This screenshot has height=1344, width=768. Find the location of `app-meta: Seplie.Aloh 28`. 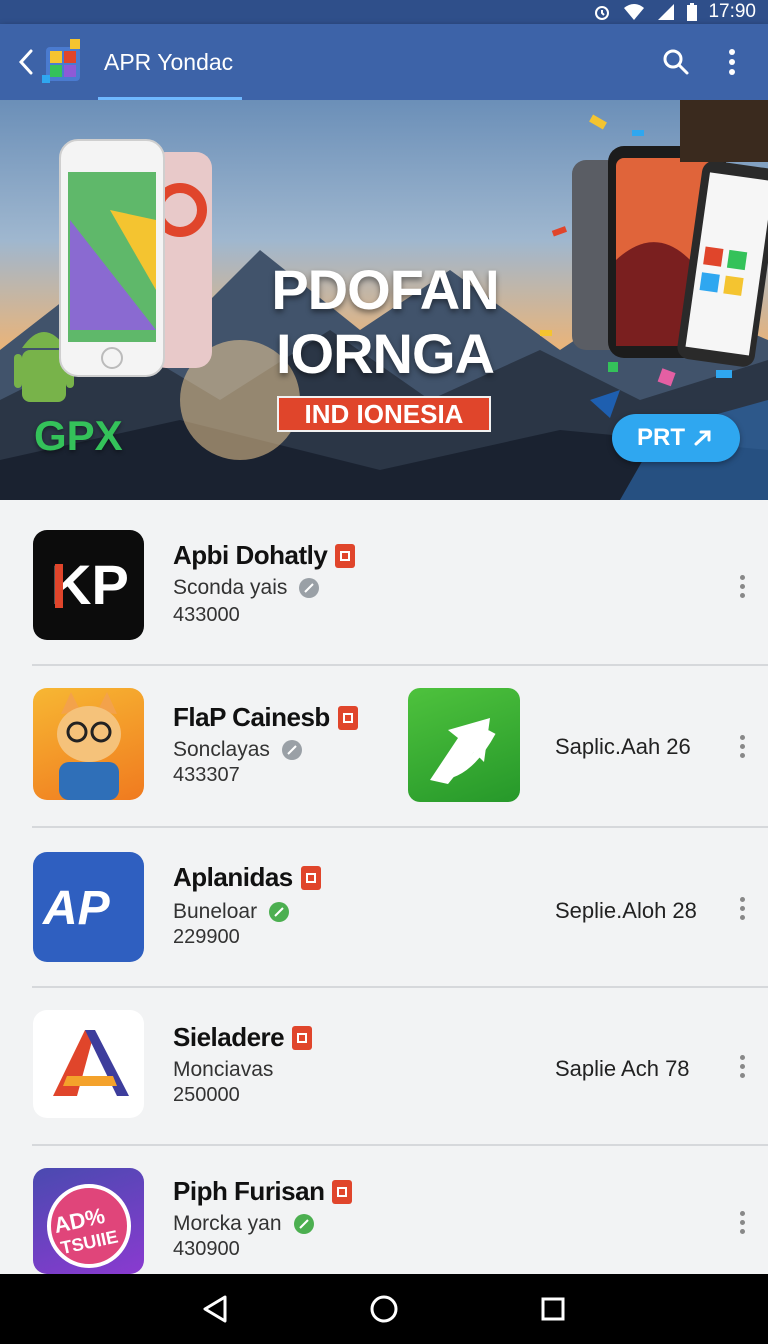

app-meta: Seplie.Aloh 28 is located at coordinates (626, 910).